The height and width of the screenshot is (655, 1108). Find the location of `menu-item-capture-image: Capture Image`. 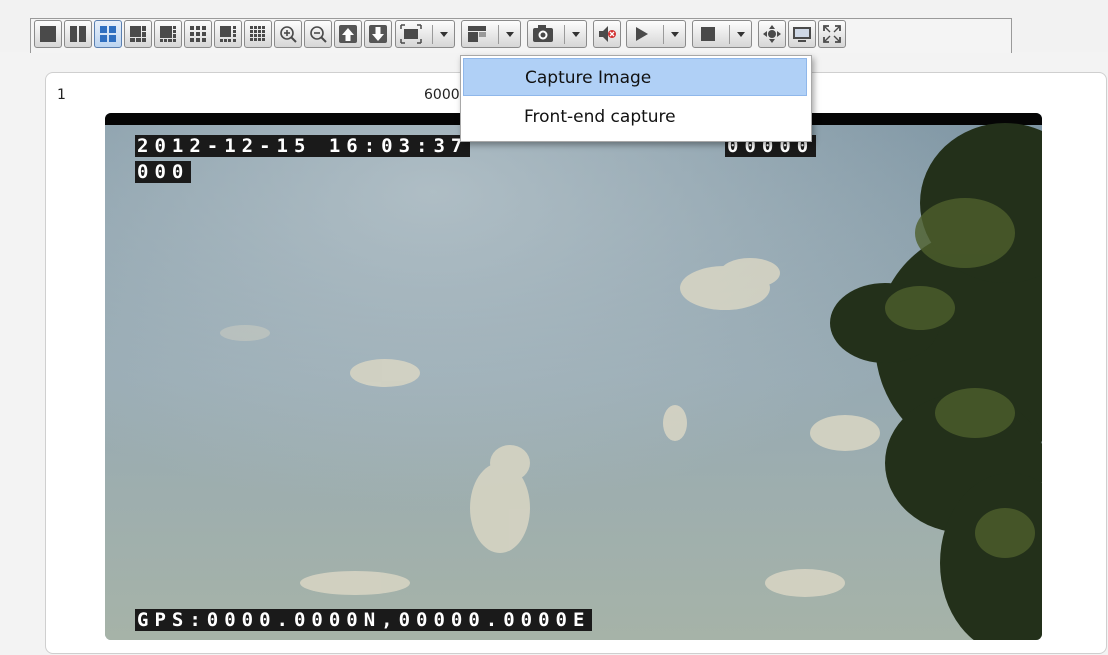

menu-item-capture-image: Capture Image is located at coordinates (635, 77).